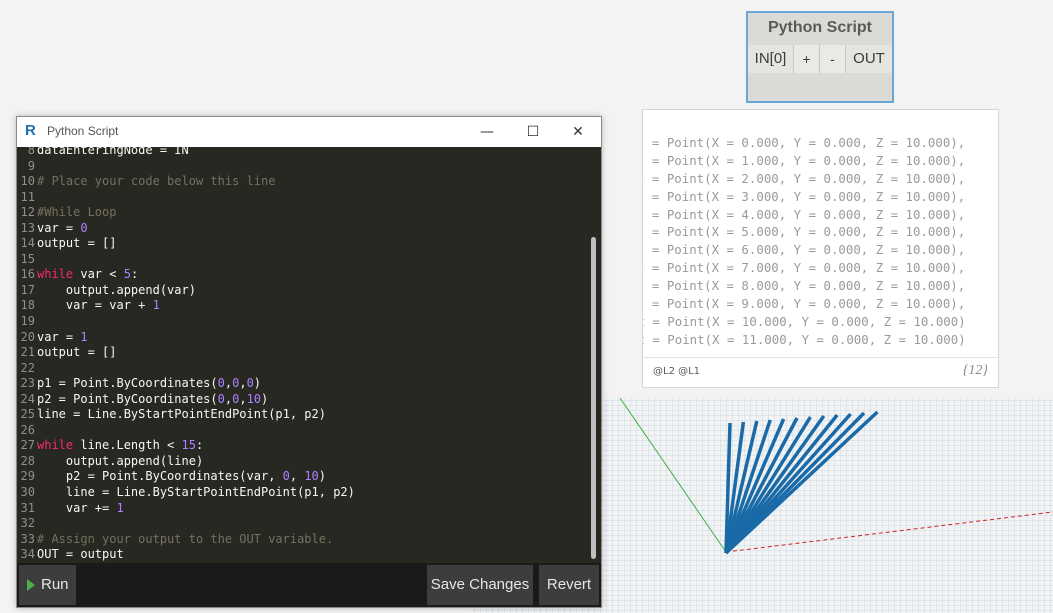 This screenshot has width=1053, height=613. I want to click on code-text: # Place your code below this line, so click(155, 182).